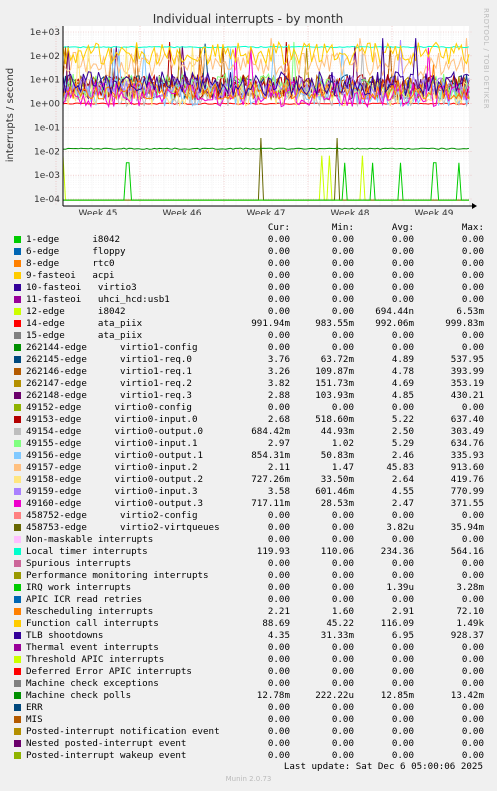 The image size is (497, 791). I want to click on legend-name: 49153-edge virtio0-input.0, so click(112, 419).